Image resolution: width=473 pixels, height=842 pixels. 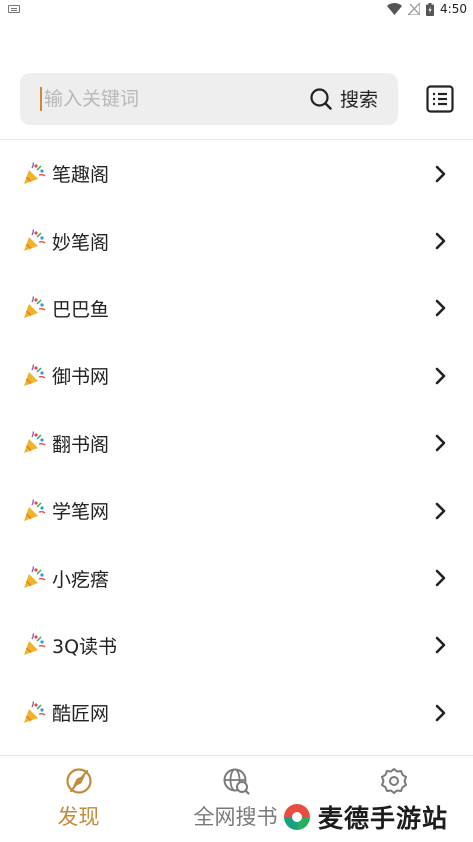 I want to click on source-item: 学笔网, so click(x=236, y=510).